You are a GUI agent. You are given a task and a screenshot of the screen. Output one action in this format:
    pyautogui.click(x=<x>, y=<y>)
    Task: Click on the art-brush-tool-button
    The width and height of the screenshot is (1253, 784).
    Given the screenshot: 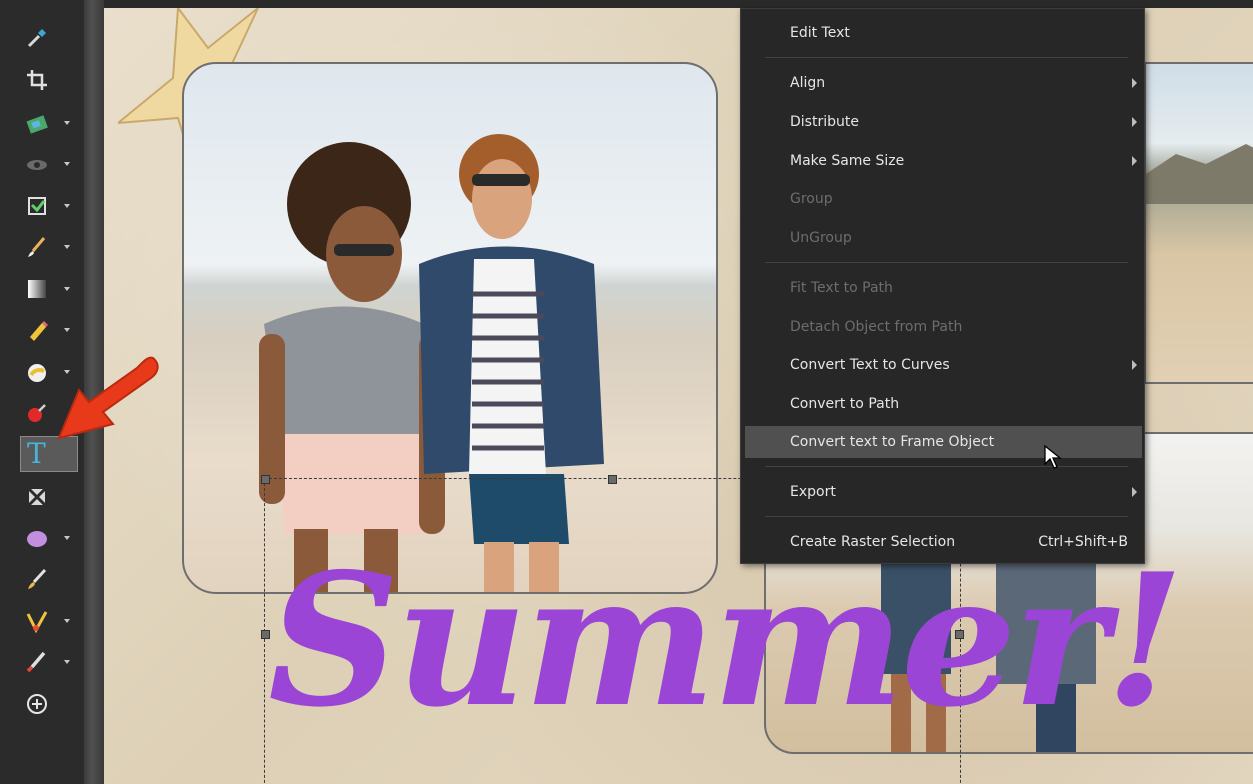 What is the action you would take?
    pyautogui.click(x=49, y=579)
    